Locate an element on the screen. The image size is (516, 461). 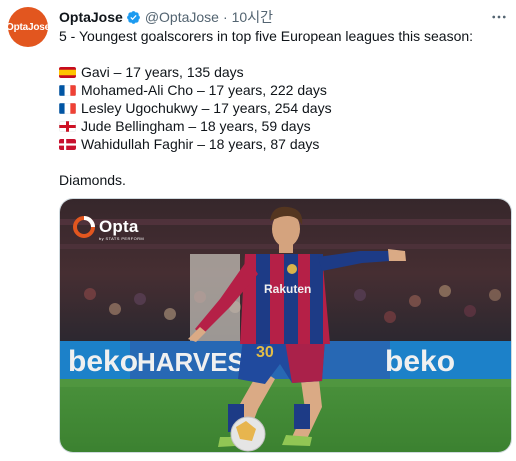
opta-badge-subtitle: by STATS PERFORM is located at coordinates (122, 238).